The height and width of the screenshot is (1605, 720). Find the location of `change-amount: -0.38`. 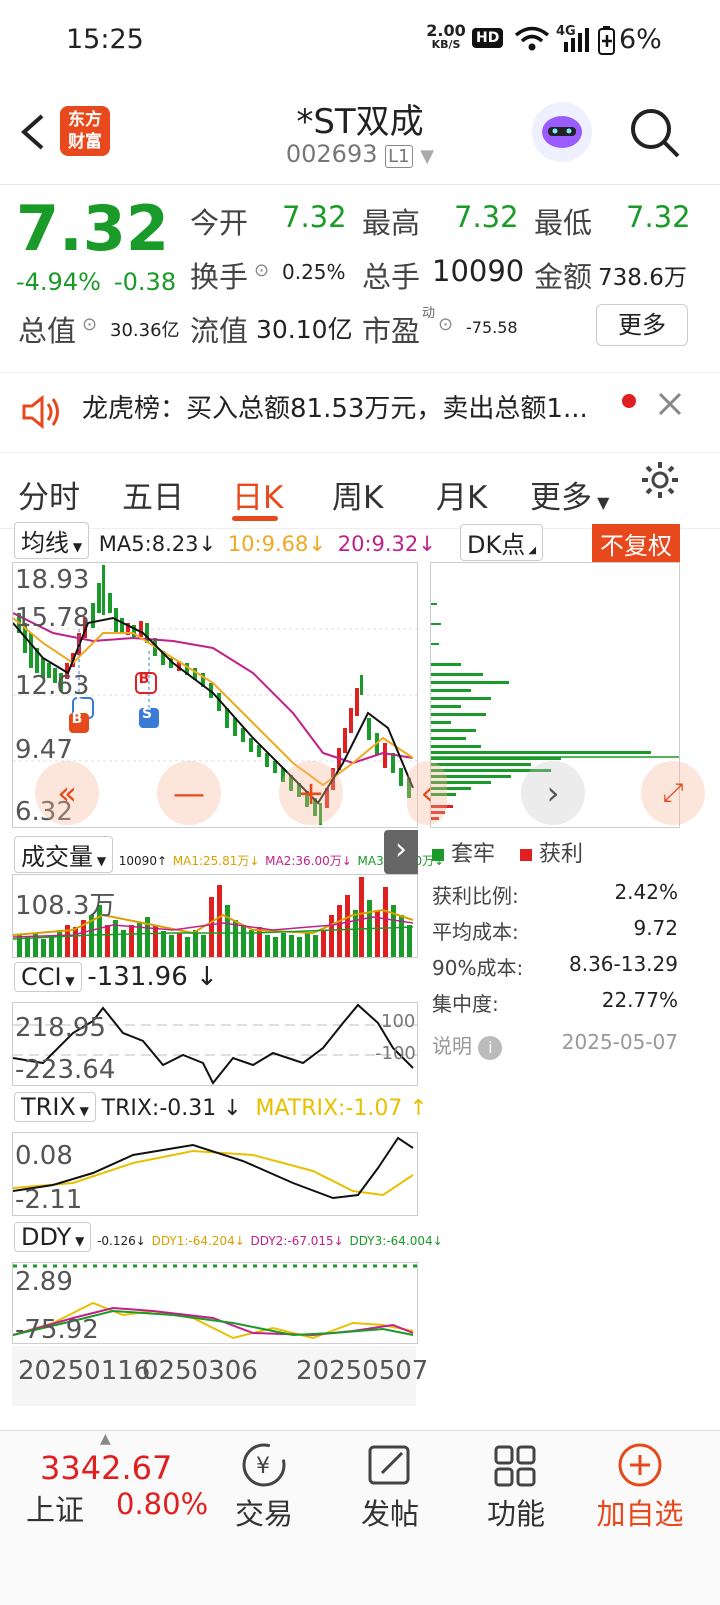

change-amount: -0.38 is located at coordinates (145, 282).